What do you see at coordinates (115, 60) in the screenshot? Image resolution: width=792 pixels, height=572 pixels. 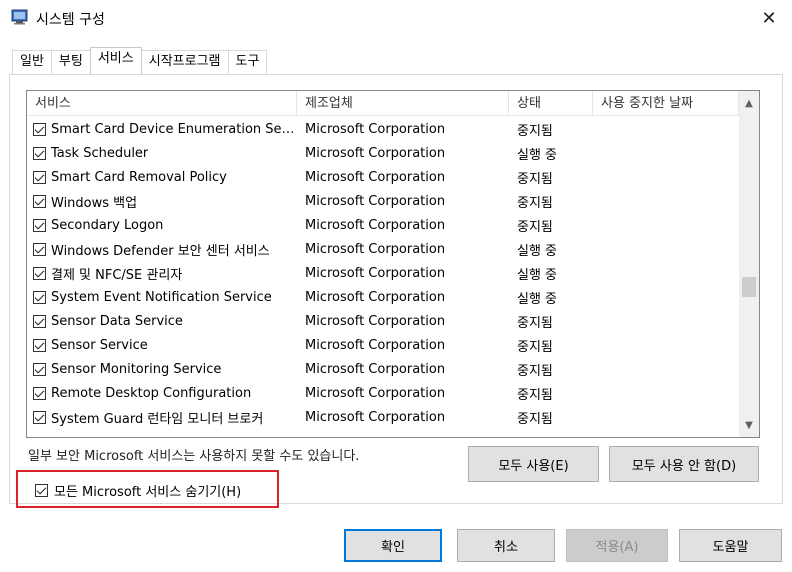 I see `tab-services: 서비스` at bounding box center [115, 60].